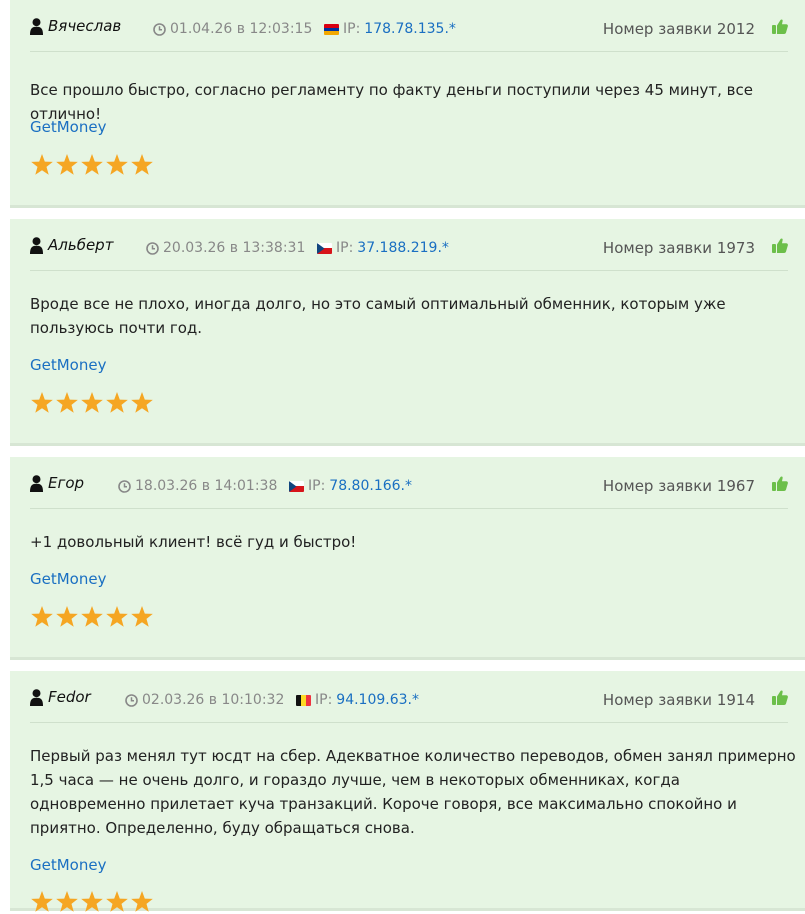 This screenshot has width=805, height=914. What do you see at coordinates (213, 700) in the screenshot?
I see `date-text: 02.03.26 в 10:10:32` at bounding box center [213, 700].